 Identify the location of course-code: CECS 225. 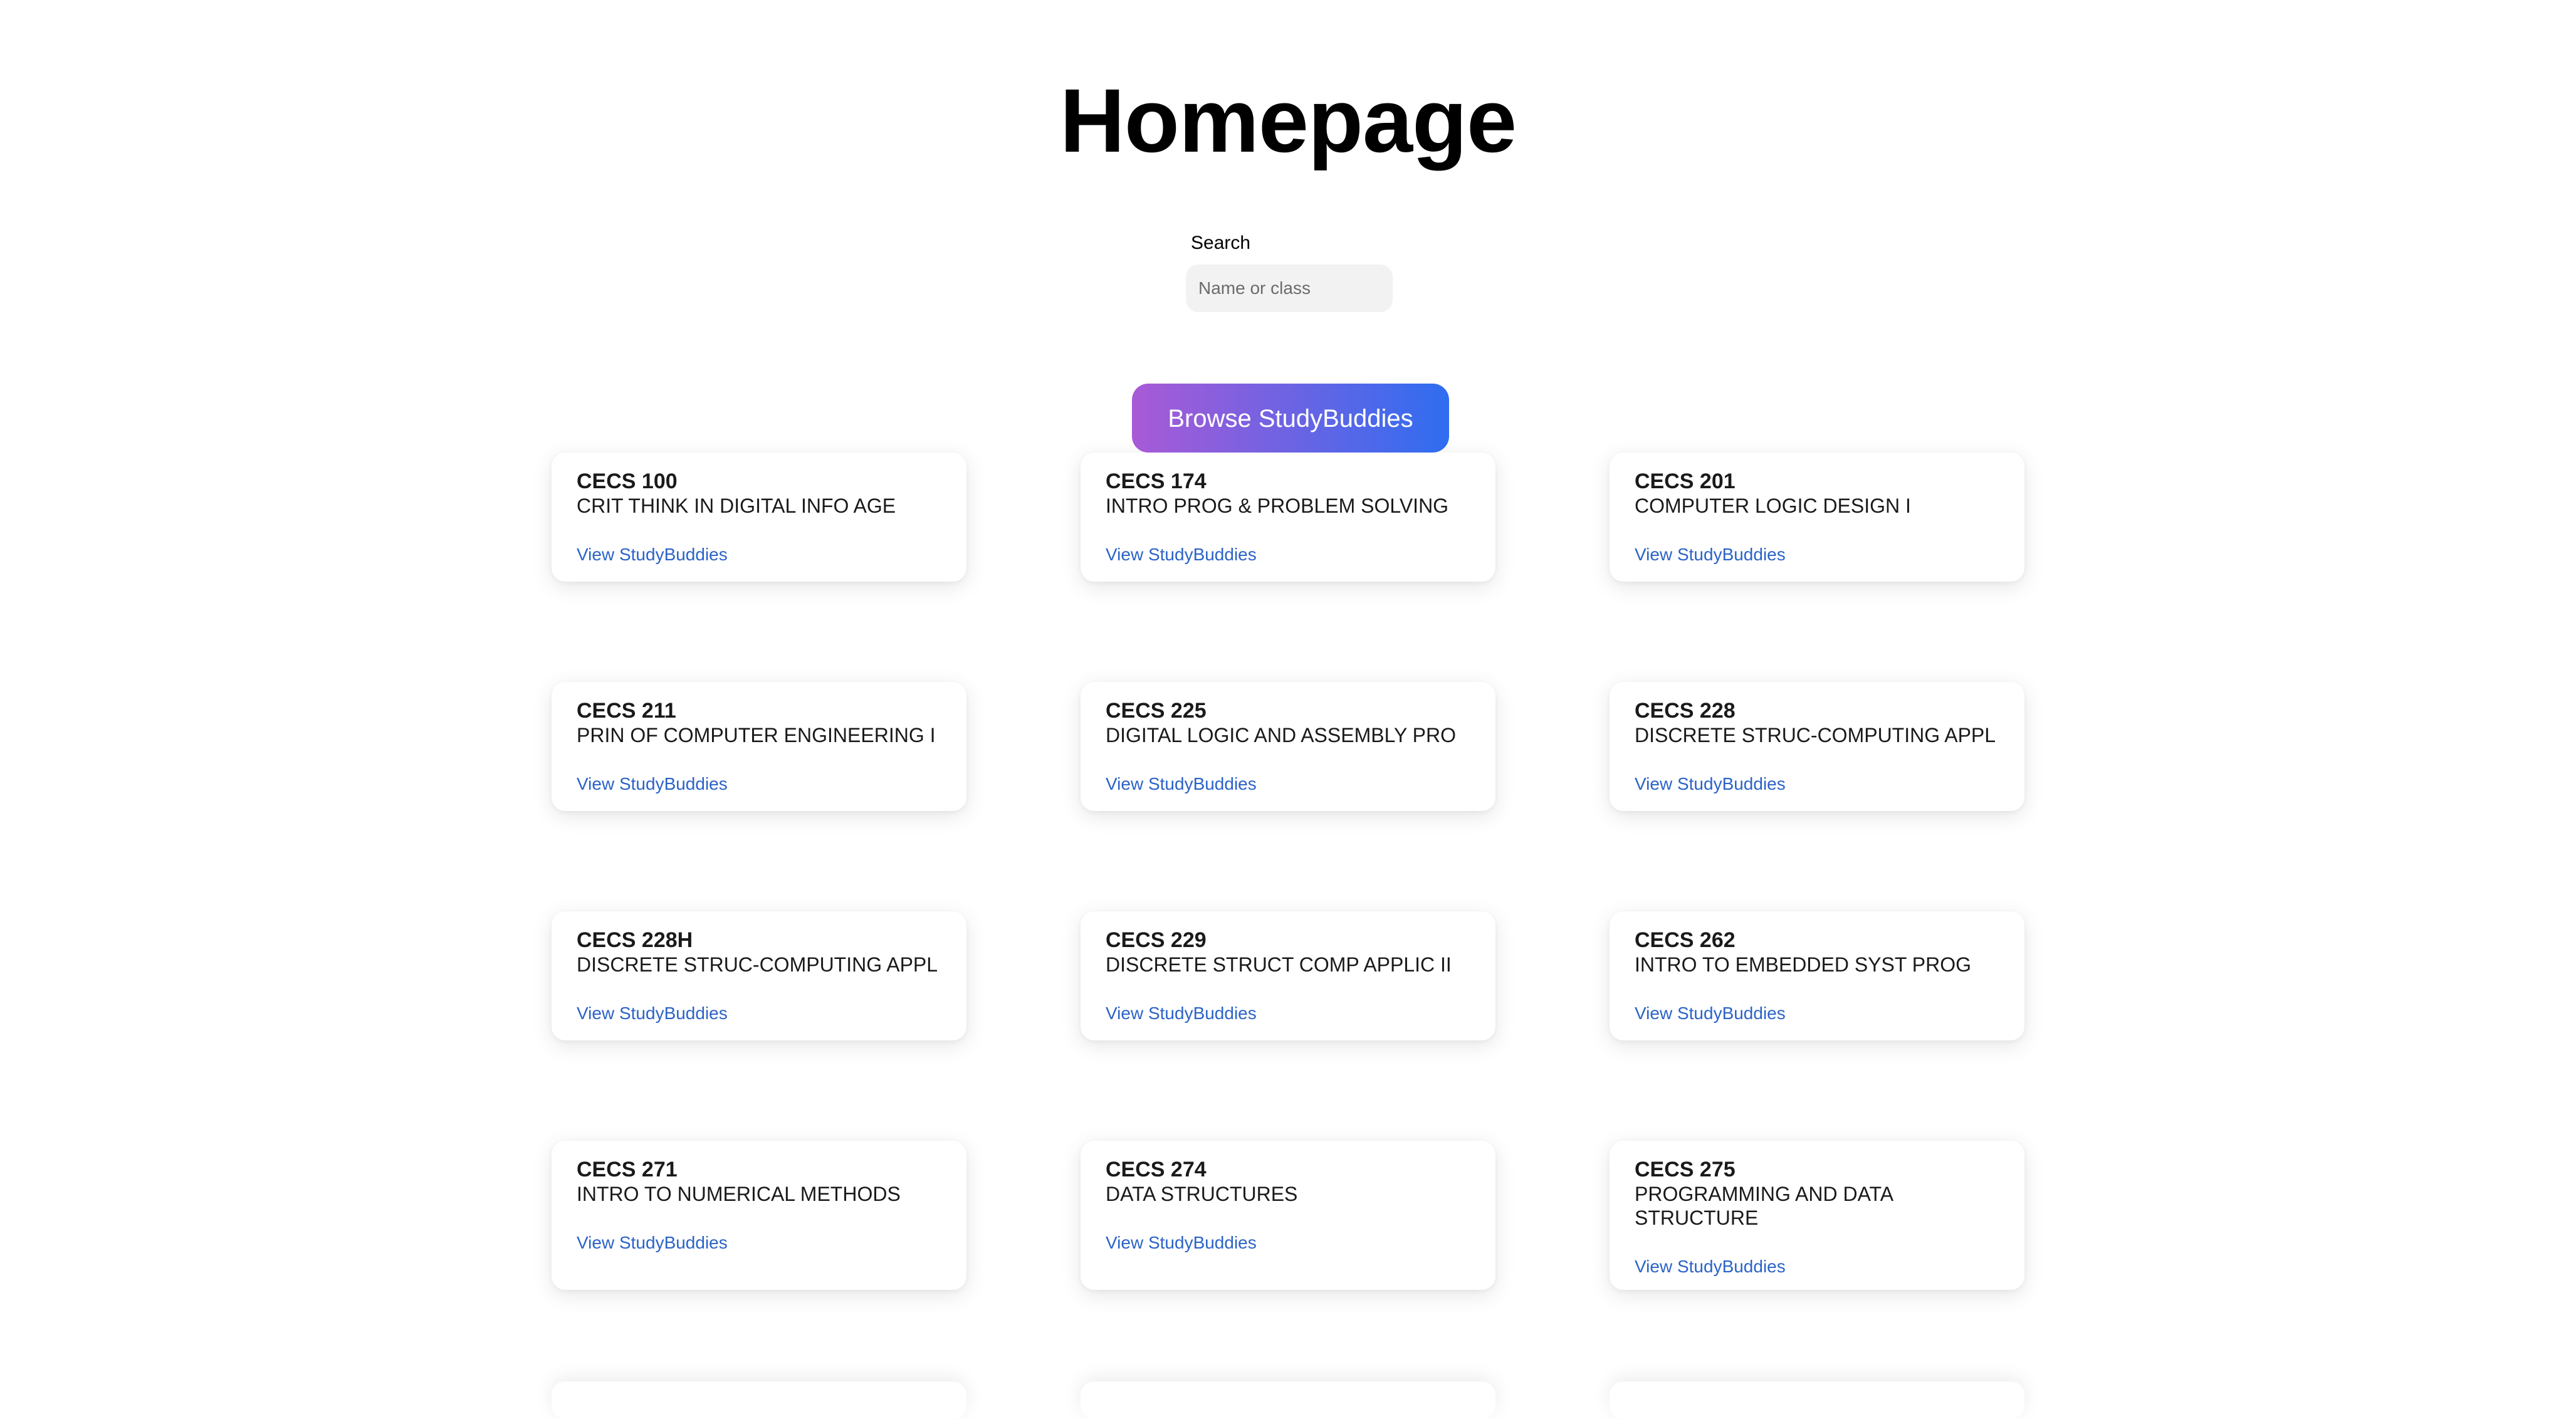
(1156, 711).